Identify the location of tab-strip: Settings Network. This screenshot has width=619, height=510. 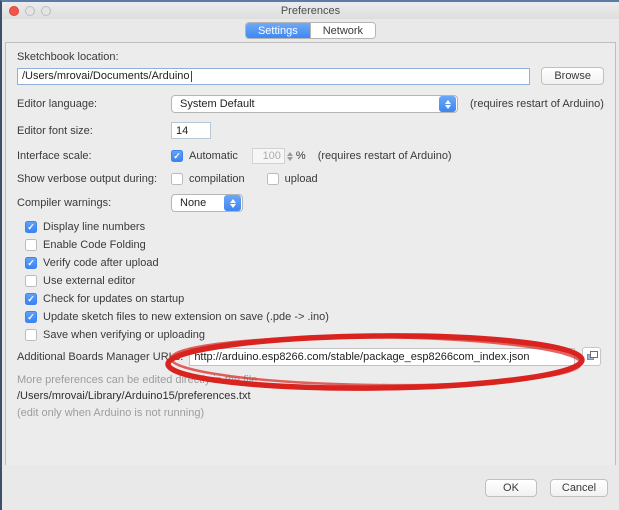
(310, 30).